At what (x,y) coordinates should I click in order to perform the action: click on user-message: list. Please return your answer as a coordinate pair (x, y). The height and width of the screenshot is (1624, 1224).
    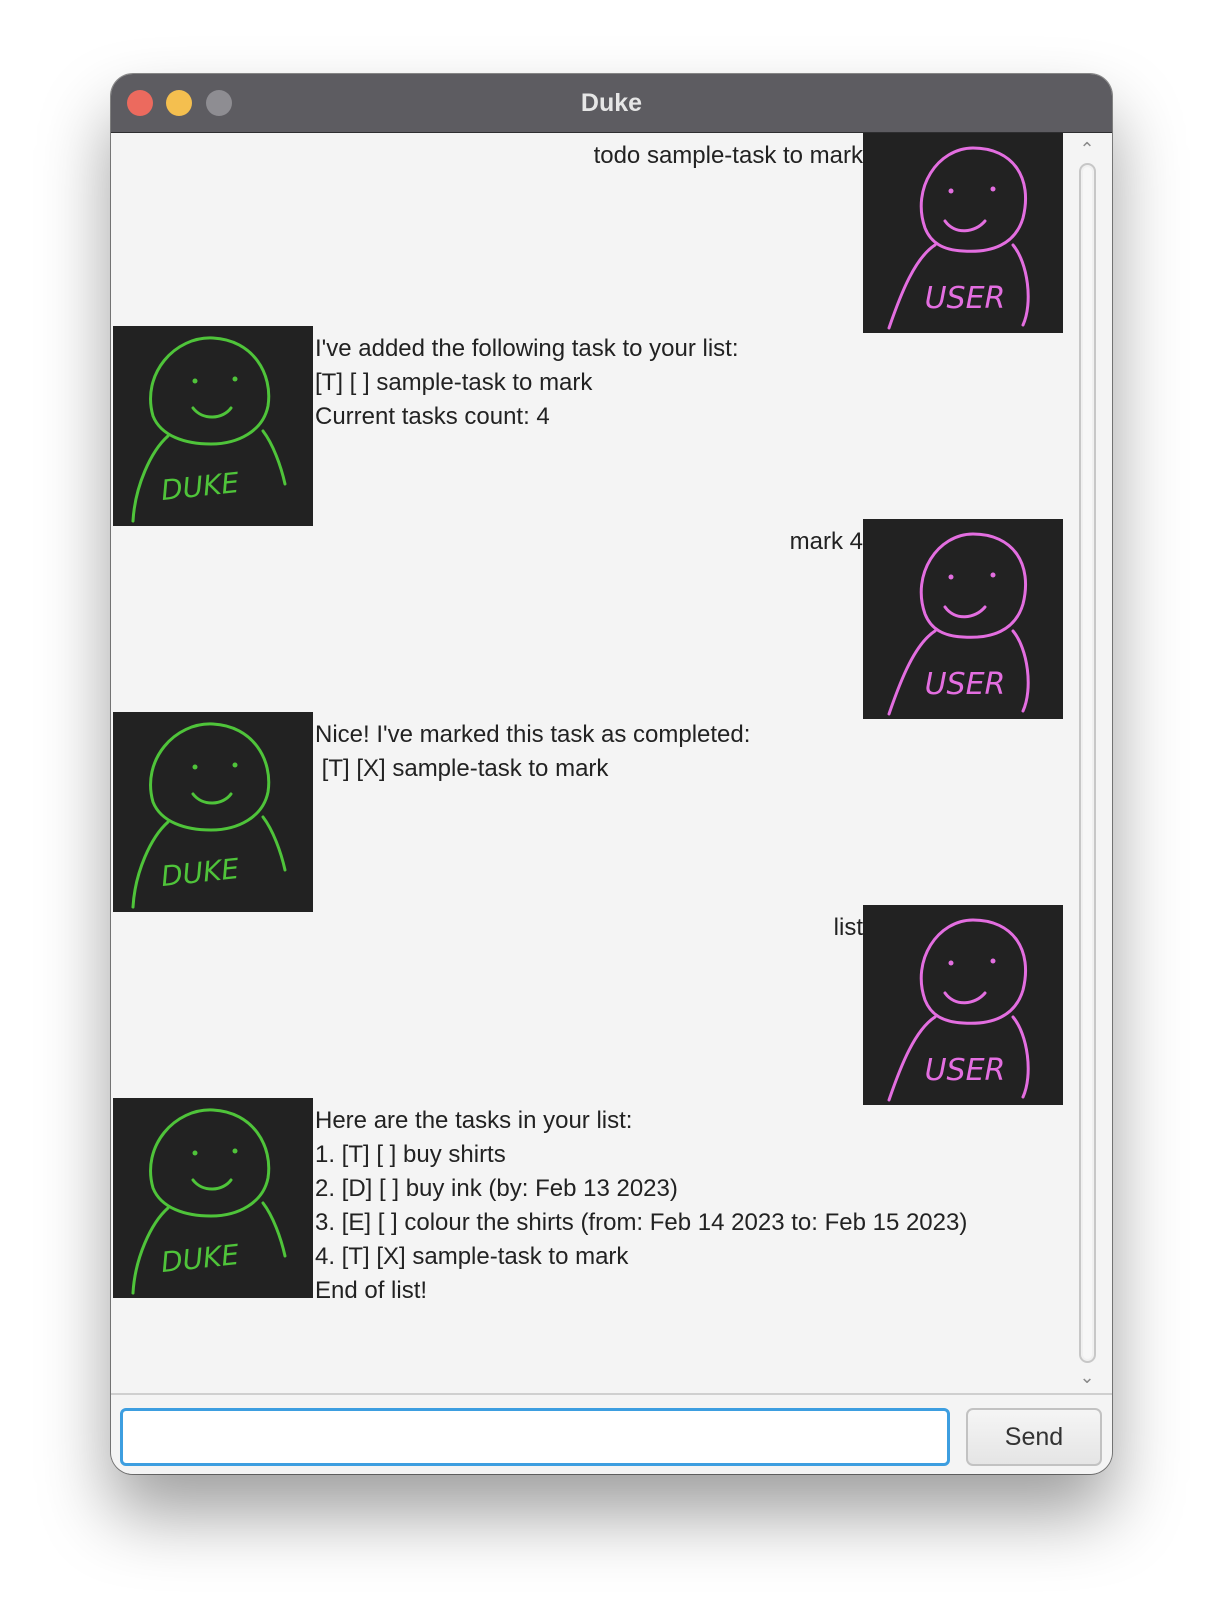
    Looking at the image, I should click on (848, 927).